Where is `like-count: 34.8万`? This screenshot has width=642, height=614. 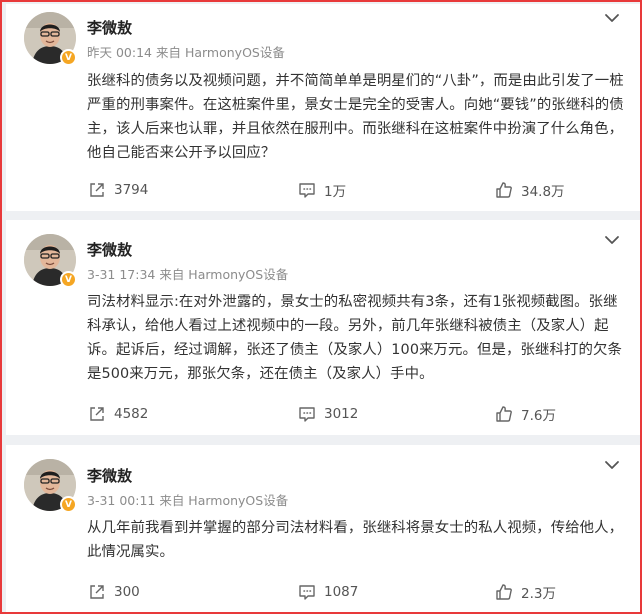
like-count: 34.8万 is located at coordinates (543, 192).